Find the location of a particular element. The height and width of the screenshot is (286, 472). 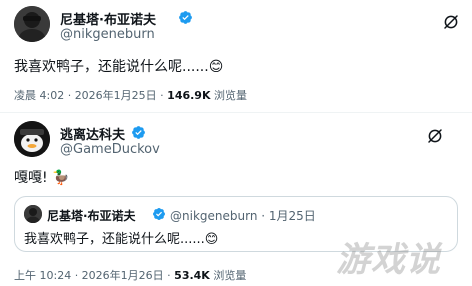

quoted-author-name: 尼基塔·布亚诺夫 is located at coordinates (91, 215).